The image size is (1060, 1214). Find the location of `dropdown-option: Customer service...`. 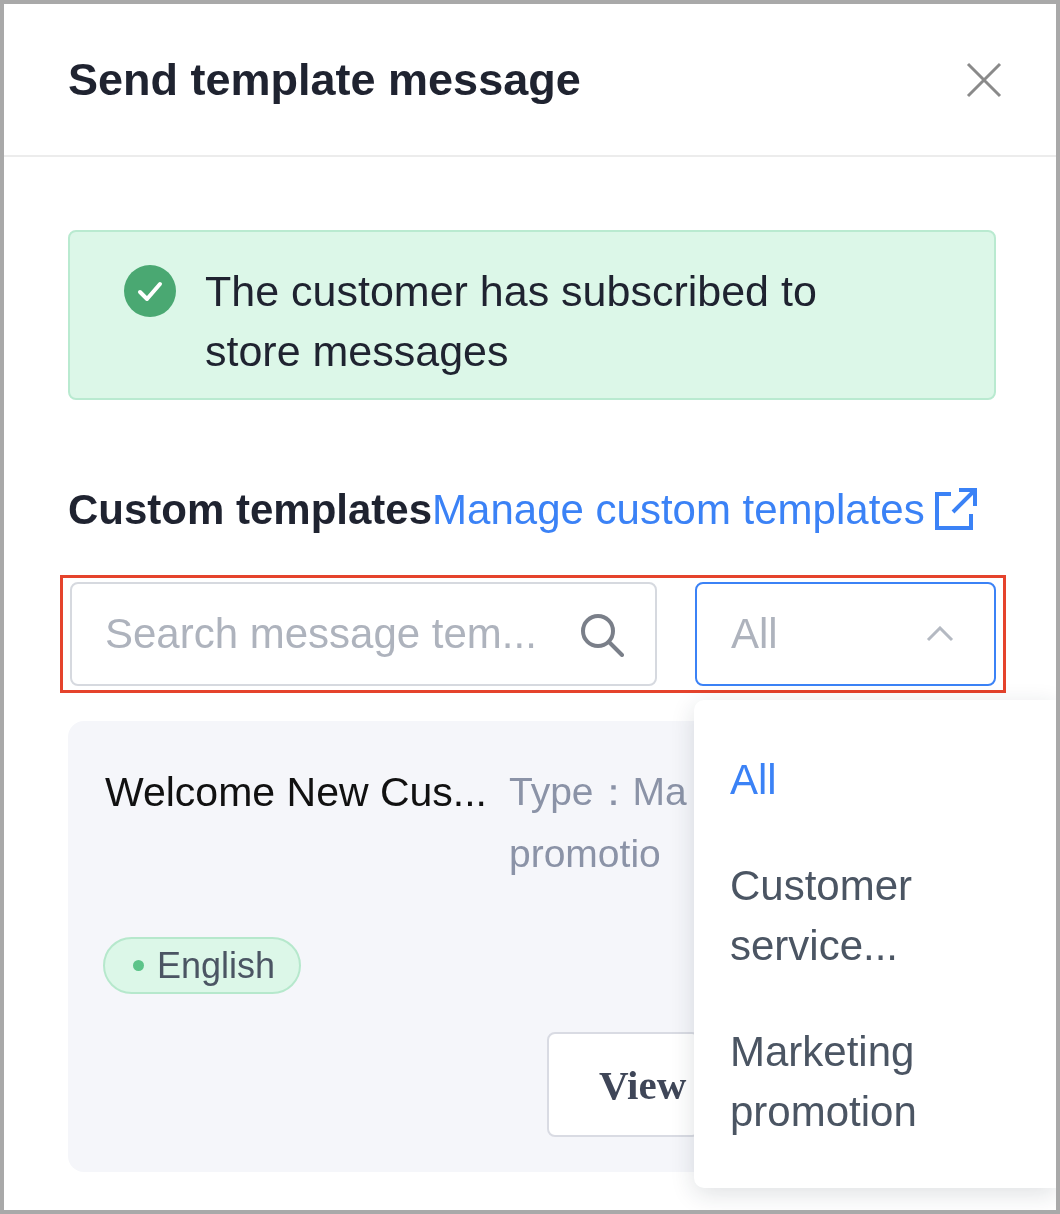

dropdown-option: Customer service... is located at coordinates (875, 916).